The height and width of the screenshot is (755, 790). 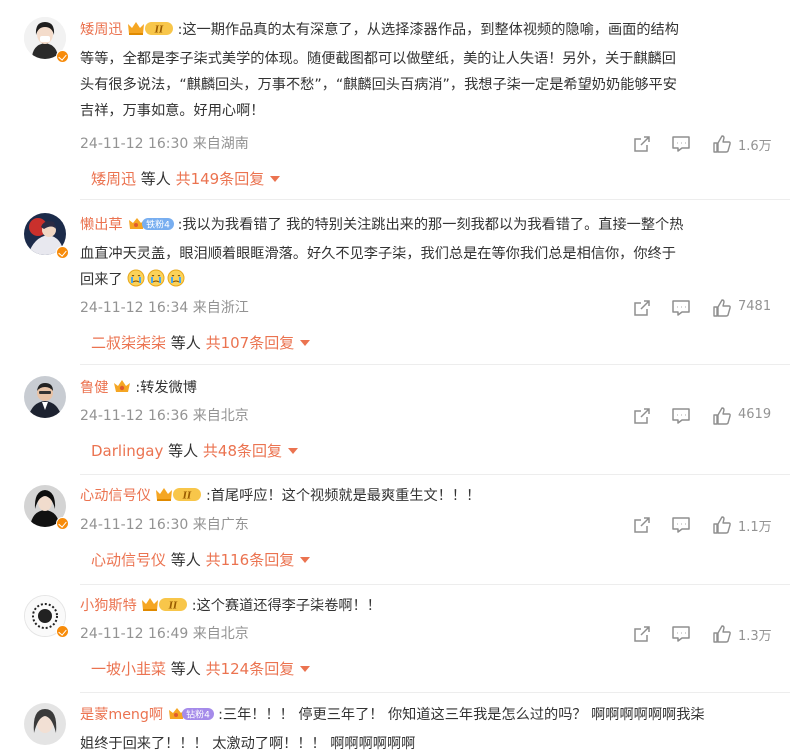 I want to click on reply-count-link: 共124条回复, so click(x=250, y=669).